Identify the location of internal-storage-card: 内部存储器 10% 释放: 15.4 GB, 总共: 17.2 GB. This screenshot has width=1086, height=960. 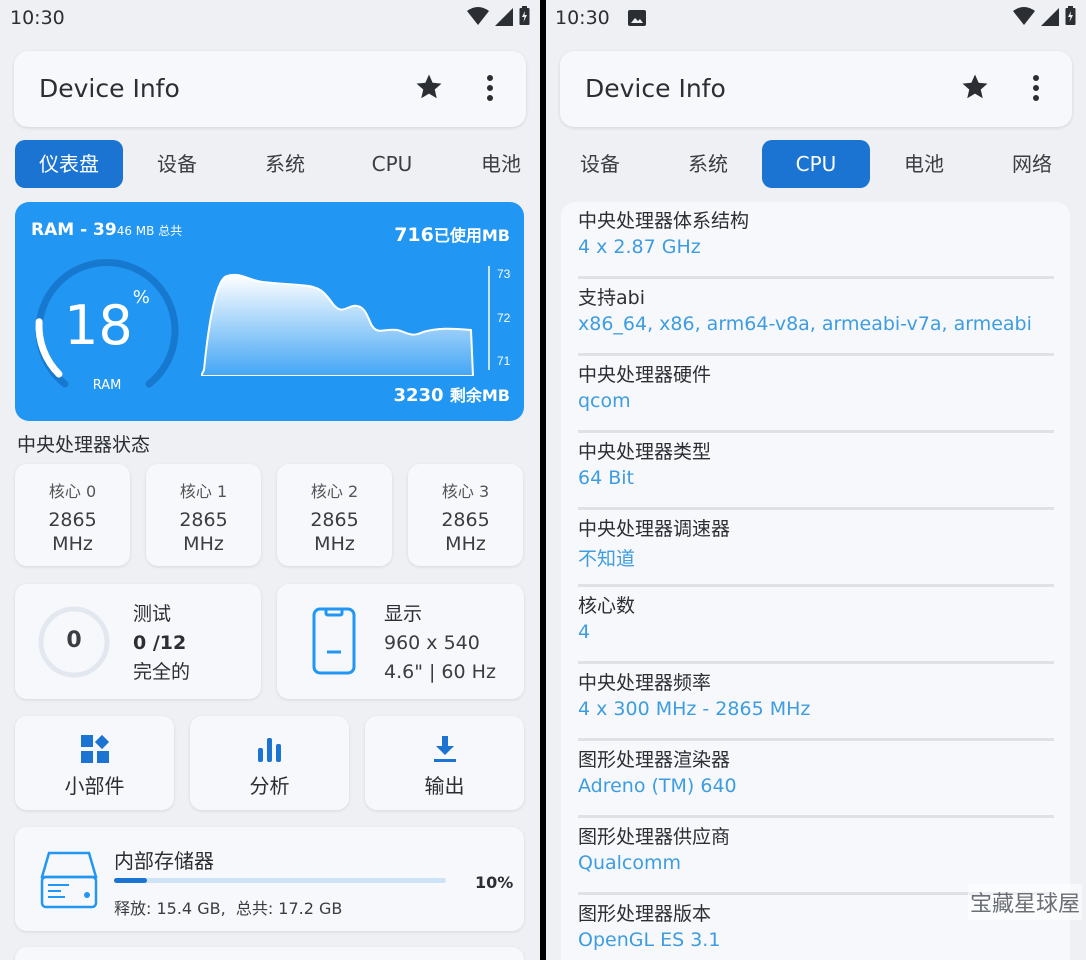
(269, 879).